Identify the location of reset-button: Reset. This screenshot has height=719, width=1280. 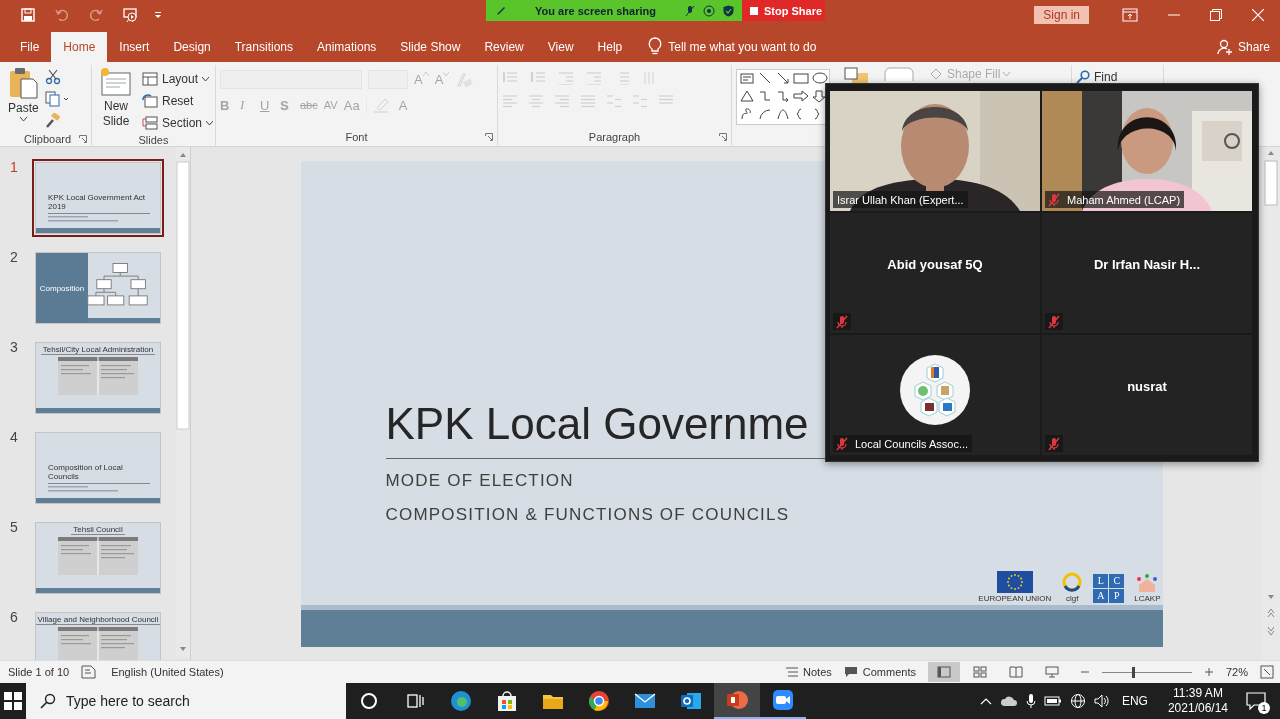
(178, 100).